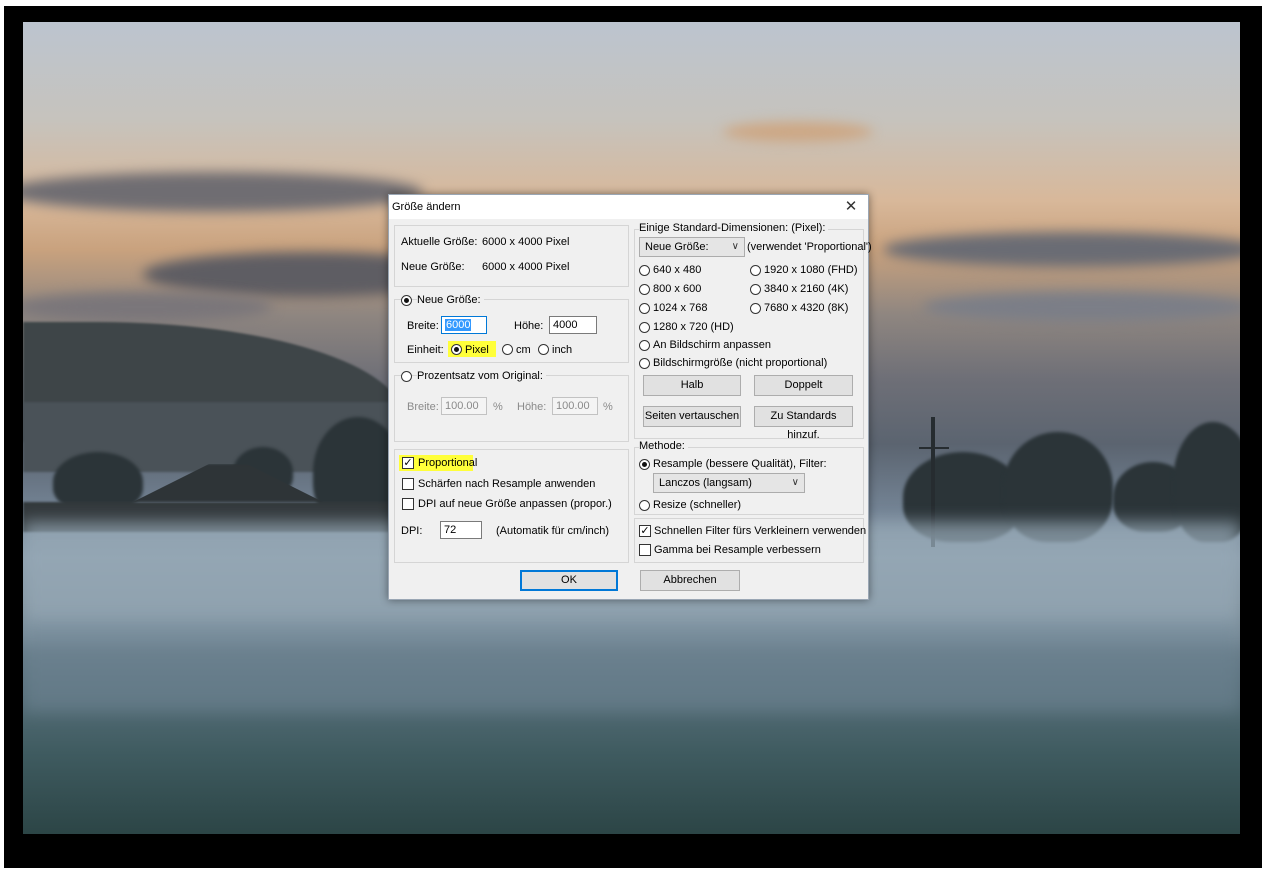 The height and width of the screenshot is (871, 1269). Describe the element at coordinates (690, 580) in the screenshot. I see `cancel-button: Abbrechen` at that location.